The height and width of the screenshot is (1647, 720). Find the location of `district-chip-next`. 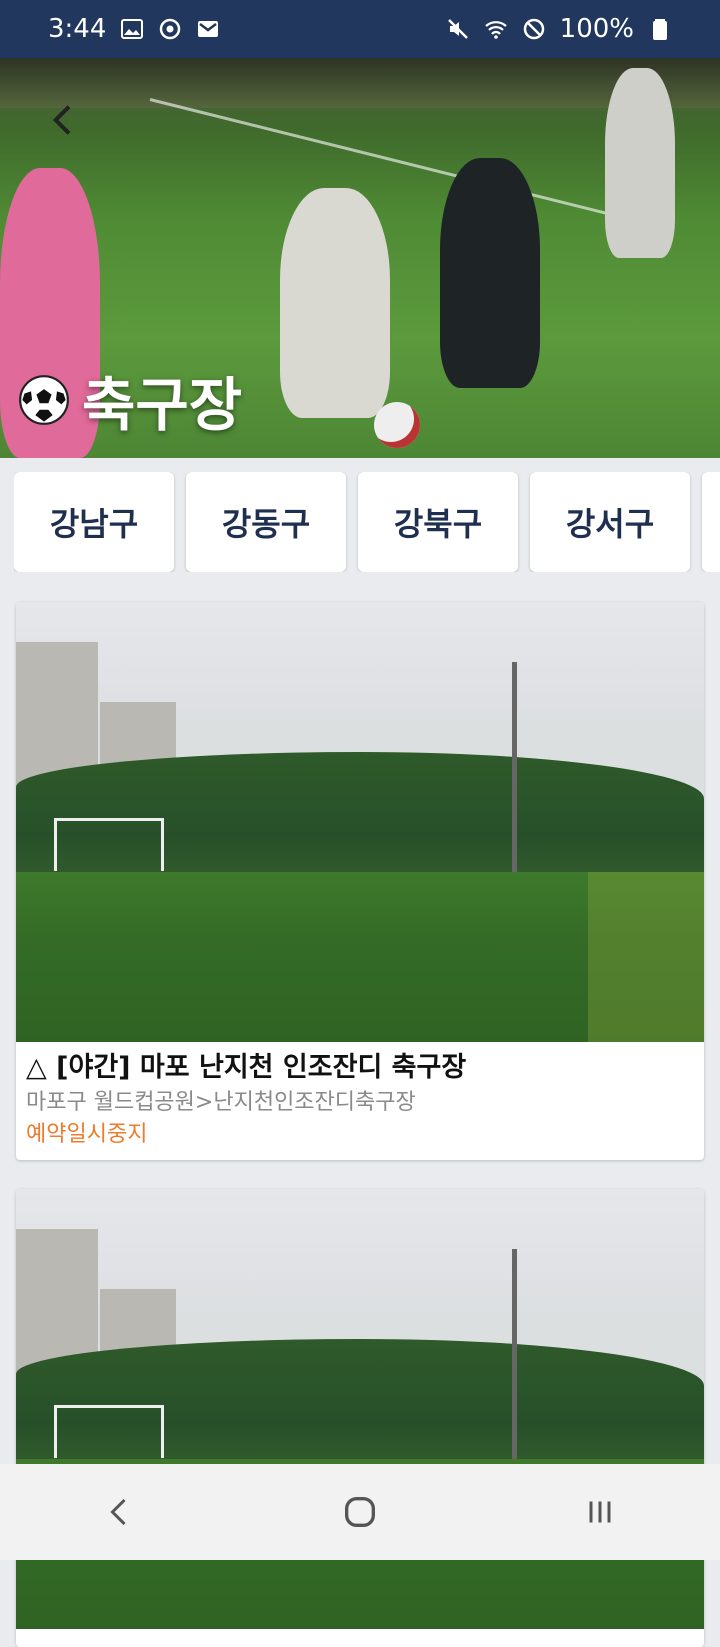

district-chip-next is located at coordinates (711, 522).